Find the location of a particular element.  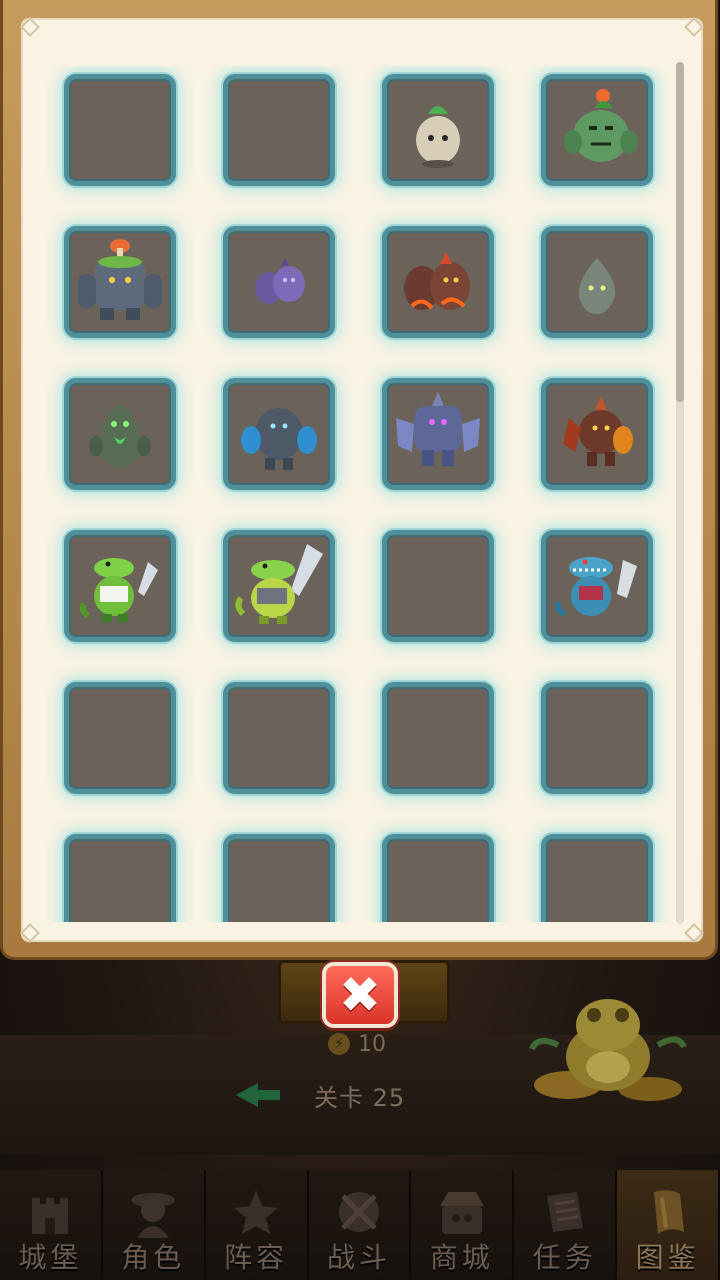

croc-warrior-monster-icon is located at coordinates (118, 590).